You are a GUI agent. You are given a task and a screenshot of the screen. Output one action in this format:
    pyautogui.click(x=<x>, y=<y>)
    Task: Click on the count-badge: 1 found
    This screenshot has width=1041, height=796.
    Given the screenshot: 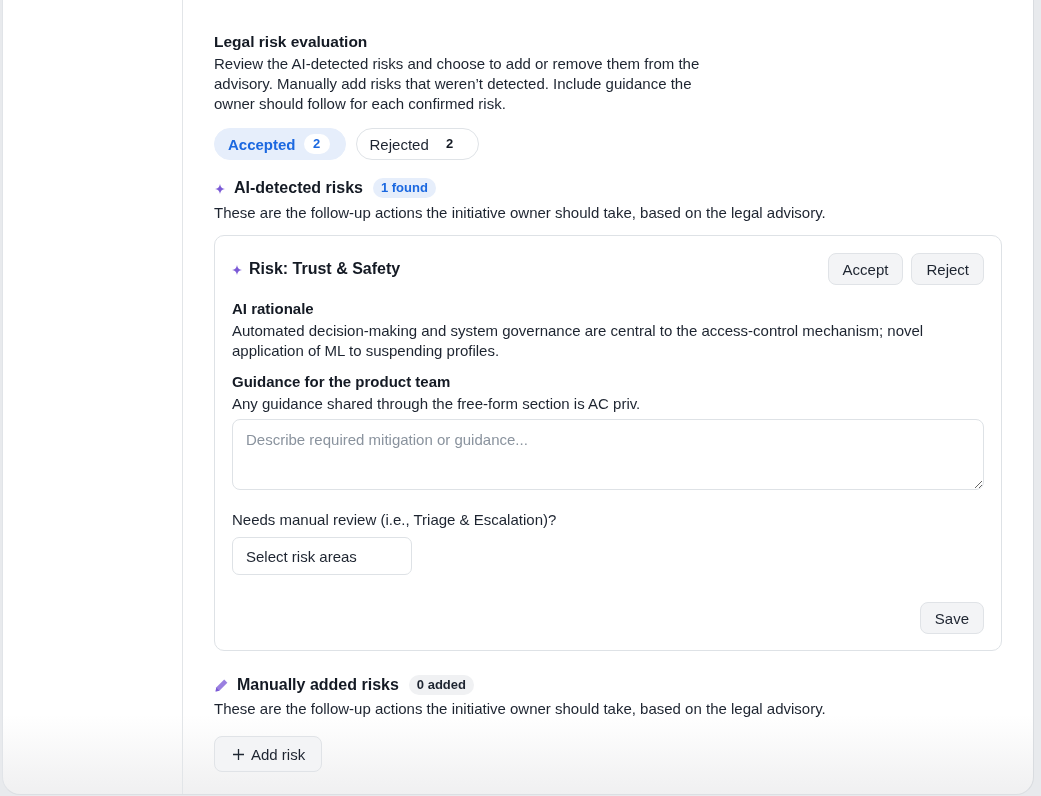 What is the action you would take?
    pyautogui.click(x=404, y=188)
    